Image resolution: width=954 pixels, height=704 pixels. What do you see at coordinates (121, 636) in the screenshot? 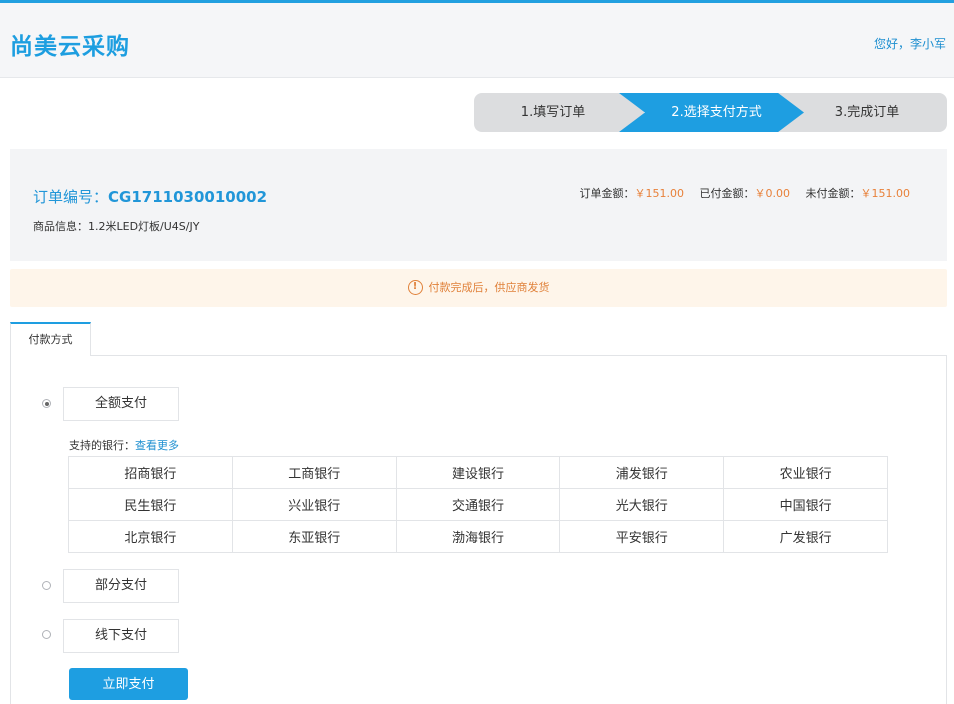
I see `option-offline-payment: 线下支付` at bounding box center [121, 636].